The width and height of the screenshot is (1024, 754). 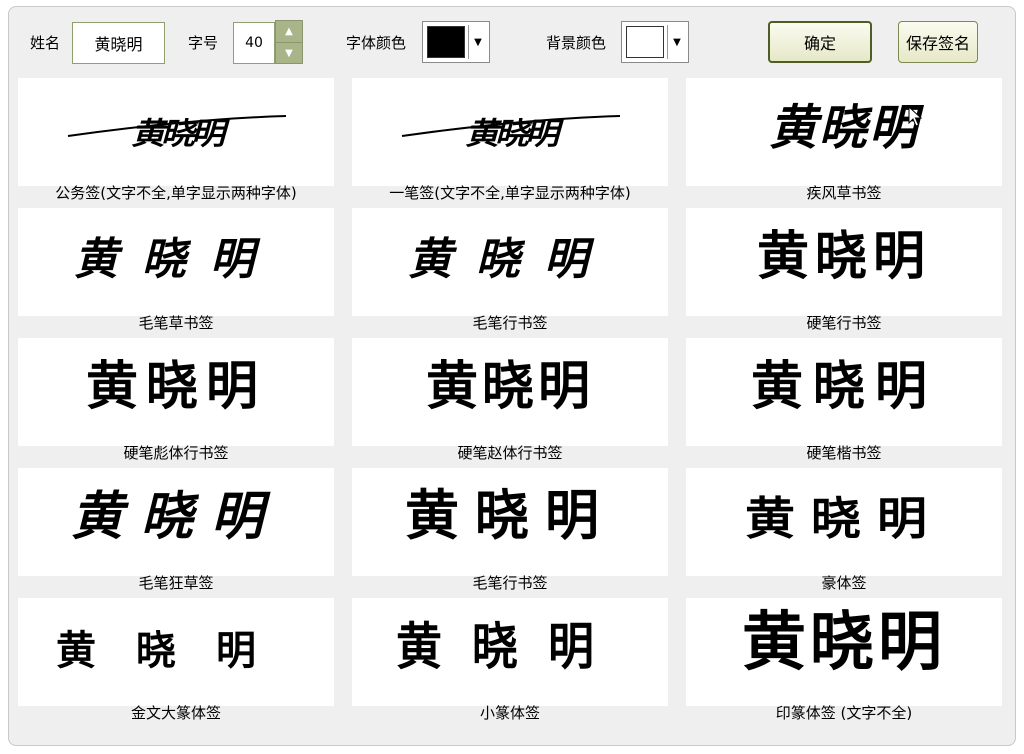 What do you see at coordinates (938, 42) in the screenshot?
I see `save-signature-button: 保存签名` at bounding box center [938, 42].